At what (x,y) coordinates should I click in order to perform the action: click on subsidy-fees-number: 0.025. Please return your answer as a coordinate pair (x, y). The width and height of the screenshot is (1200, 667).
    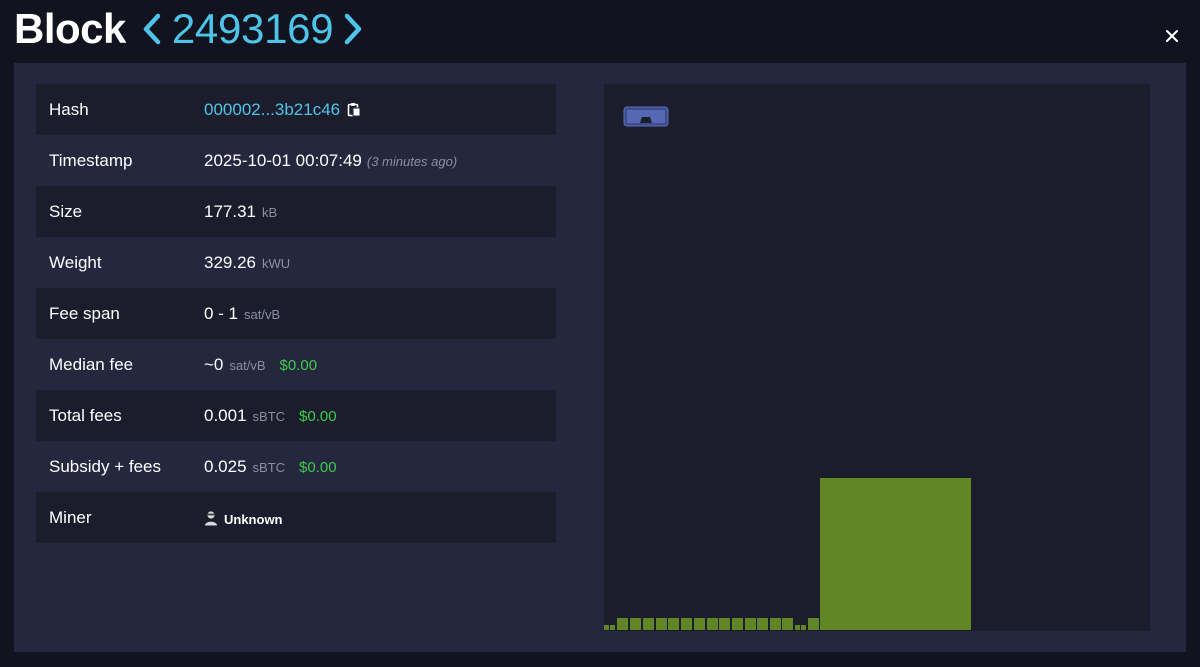
    Looking at the image, I should click on (225, 466).